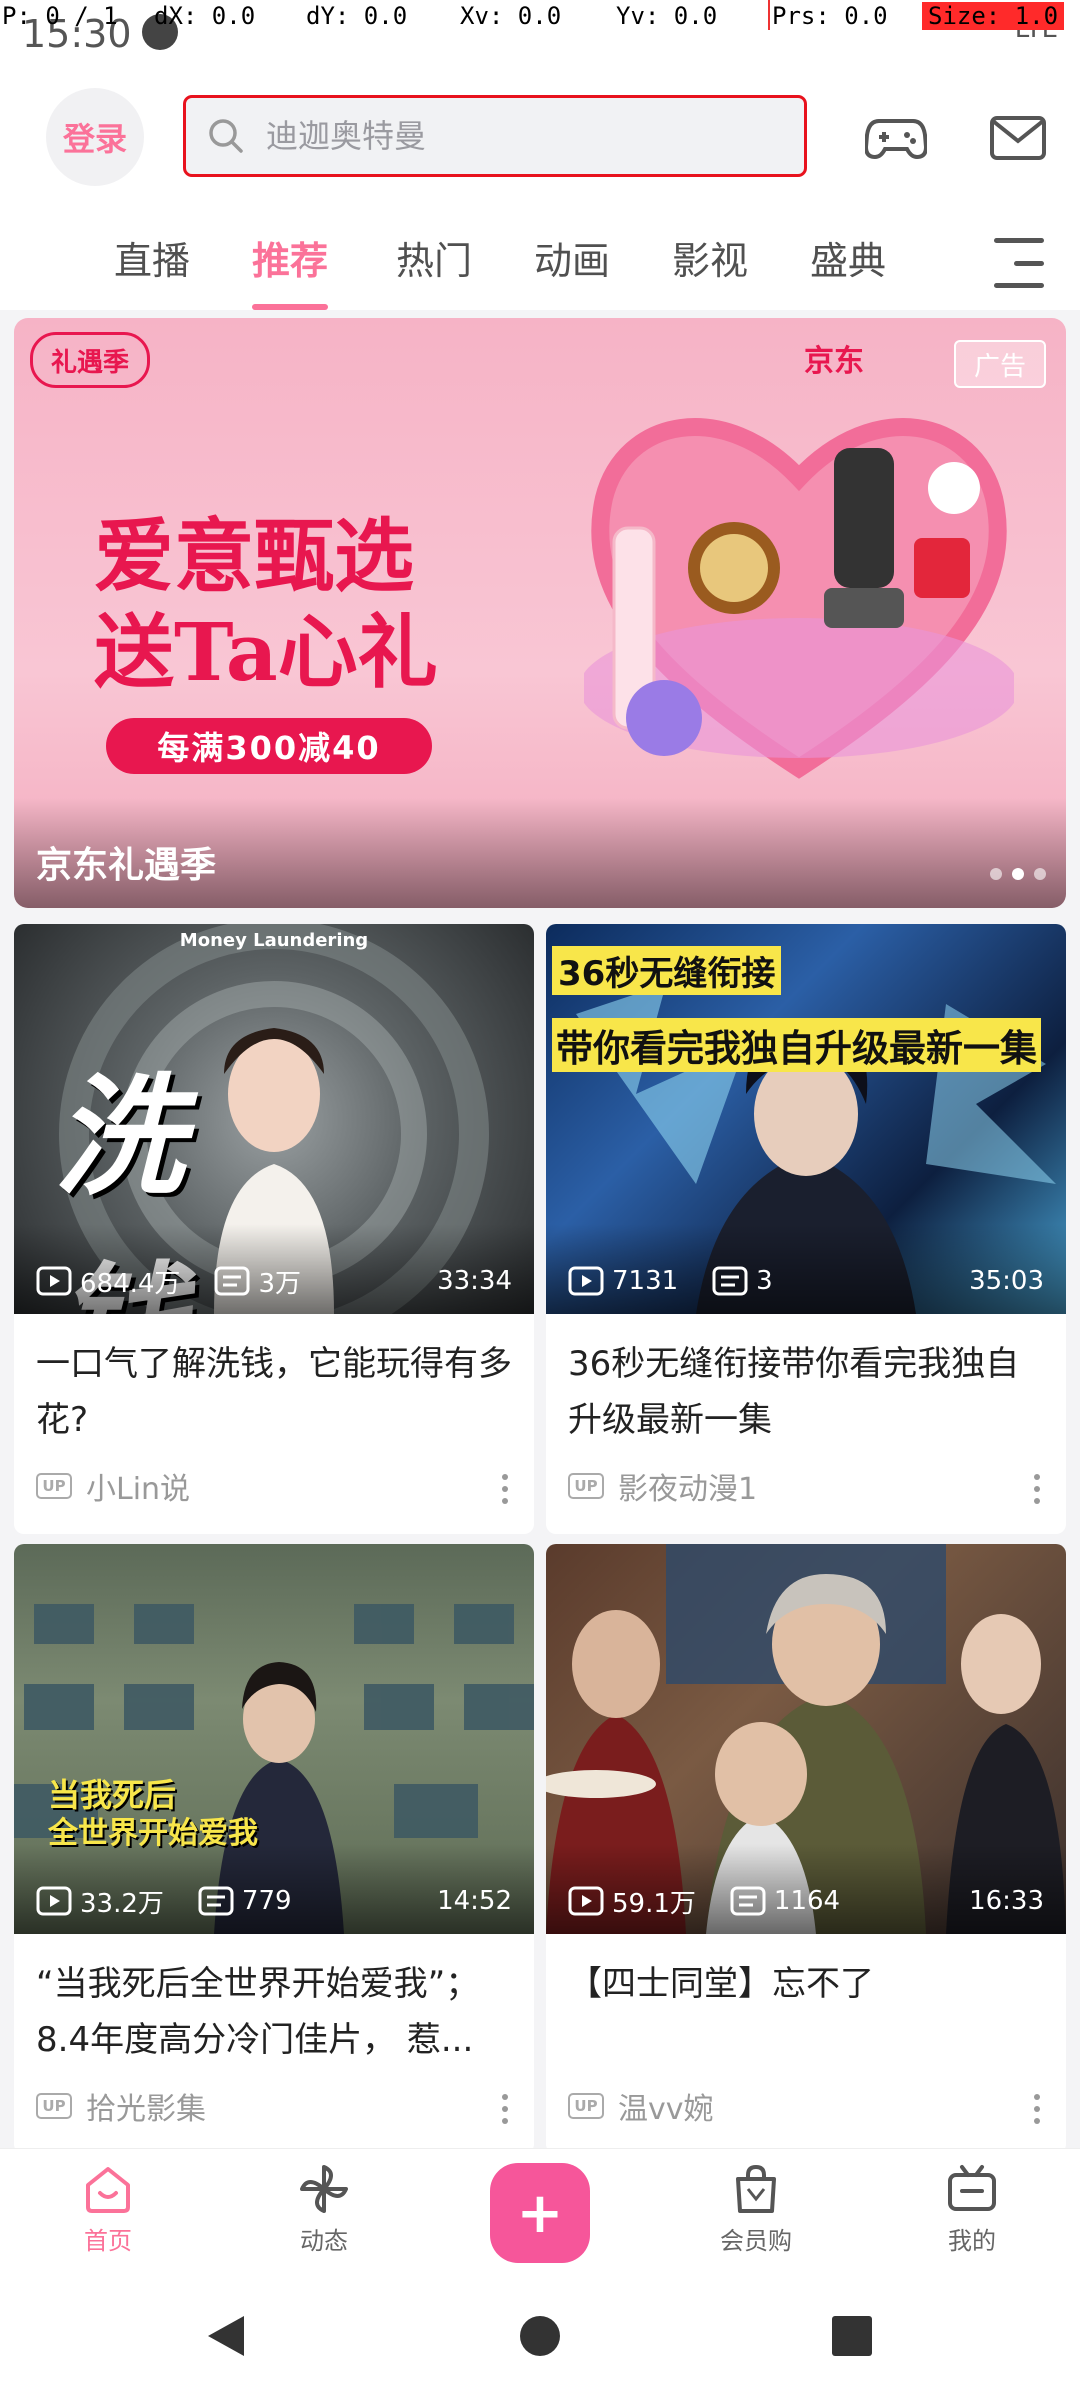 The image size is (1080, 2400). Describe the element at coordinates (290, 270) in the screenshot. I see `tab-recommend: 推荐` at that location.